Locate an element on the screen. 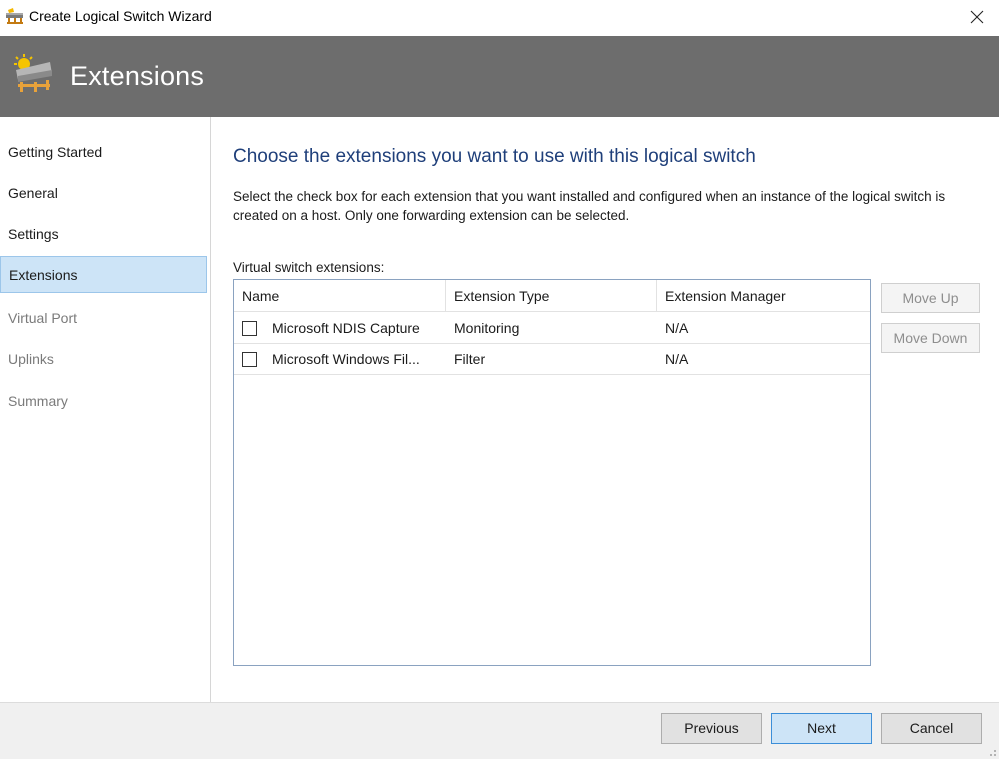  table-row: Microsoft Windows Fil... Filter N/A is located at coordinates (552, 359).